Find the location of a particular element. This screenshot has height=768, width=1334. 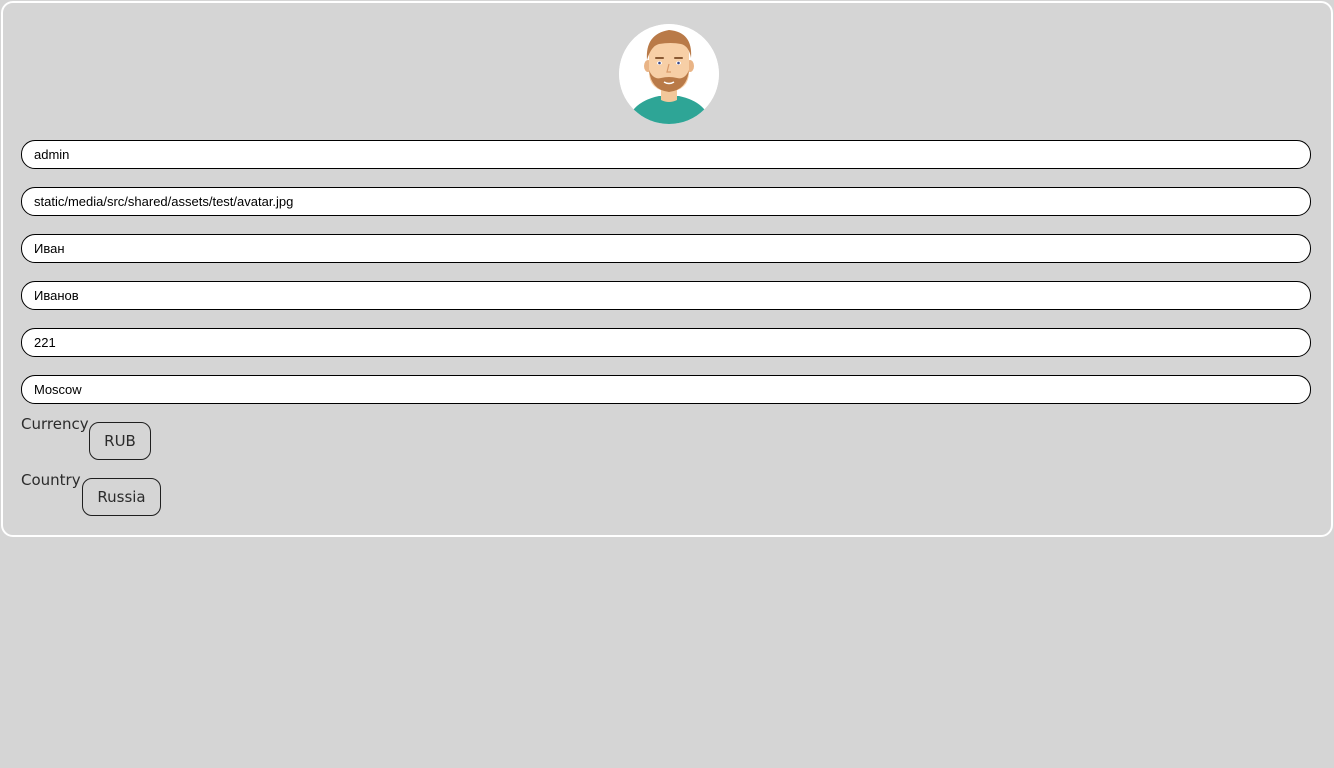

avatar-url-input is located at coordinates (666, 201).